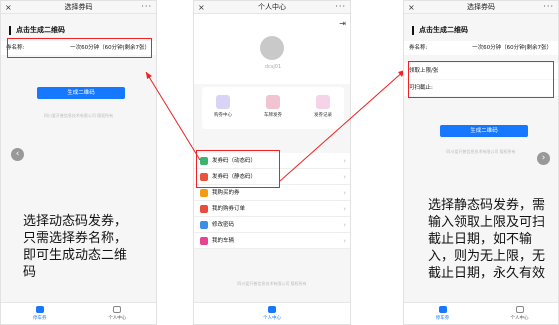  I want to click on left-tabbar: 停车券 个人中心, so click(78, 313).